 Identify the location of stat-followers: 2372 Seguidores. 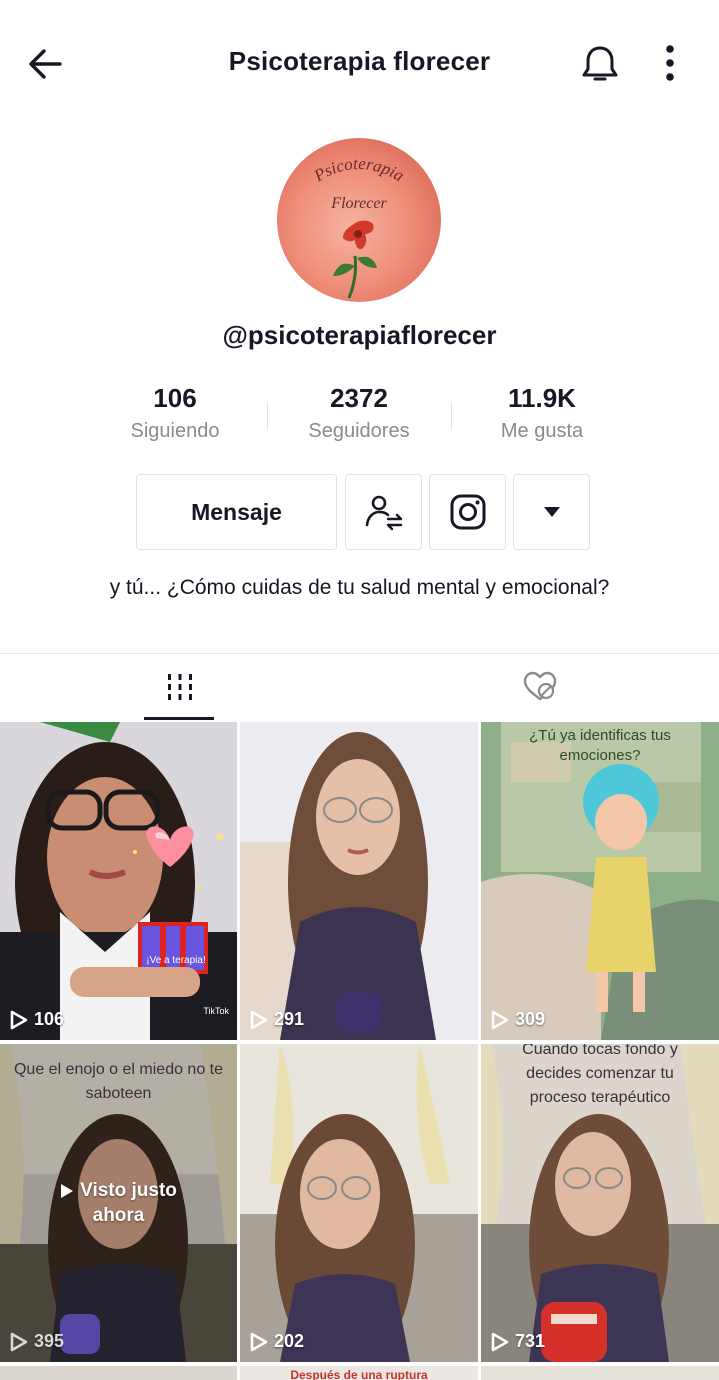
(359, 411).